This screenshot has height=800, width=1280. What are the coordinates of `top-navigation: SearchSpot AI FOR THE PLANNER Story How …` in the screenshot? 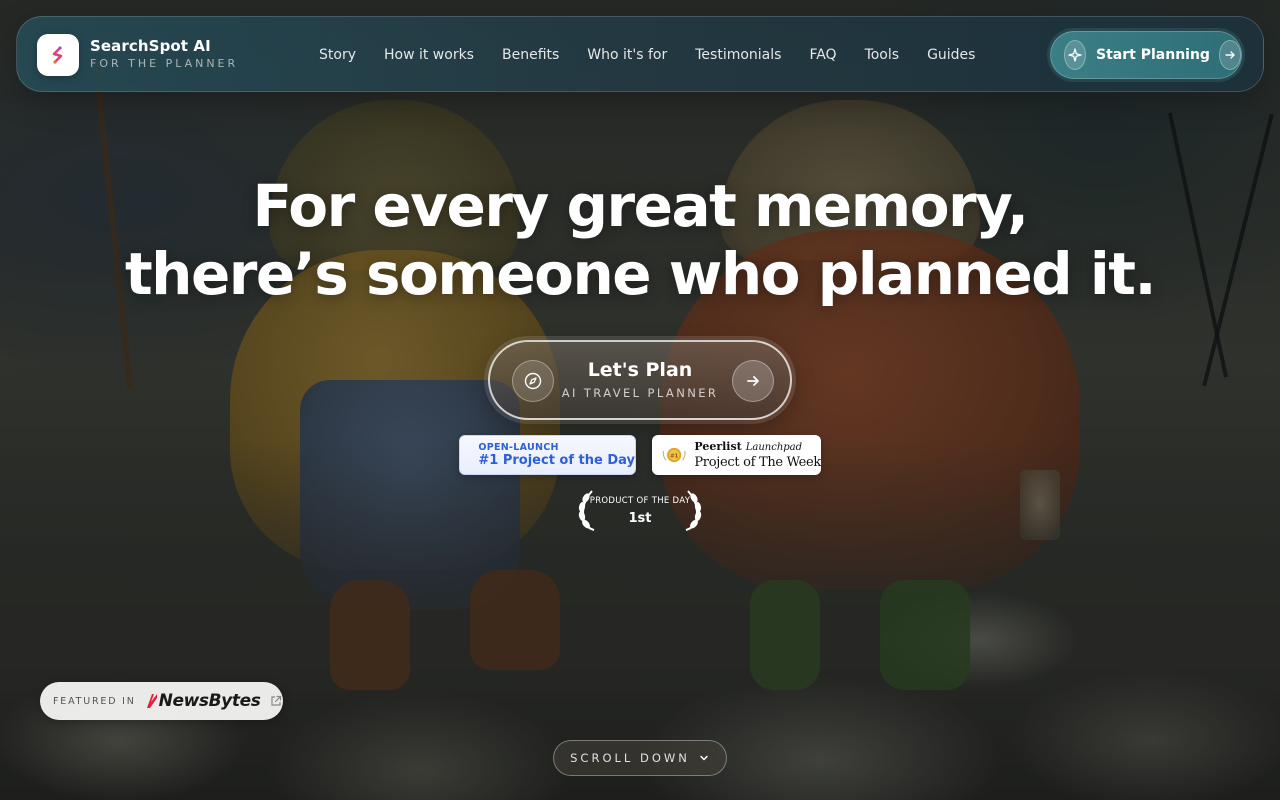 It's located at (640, 54).